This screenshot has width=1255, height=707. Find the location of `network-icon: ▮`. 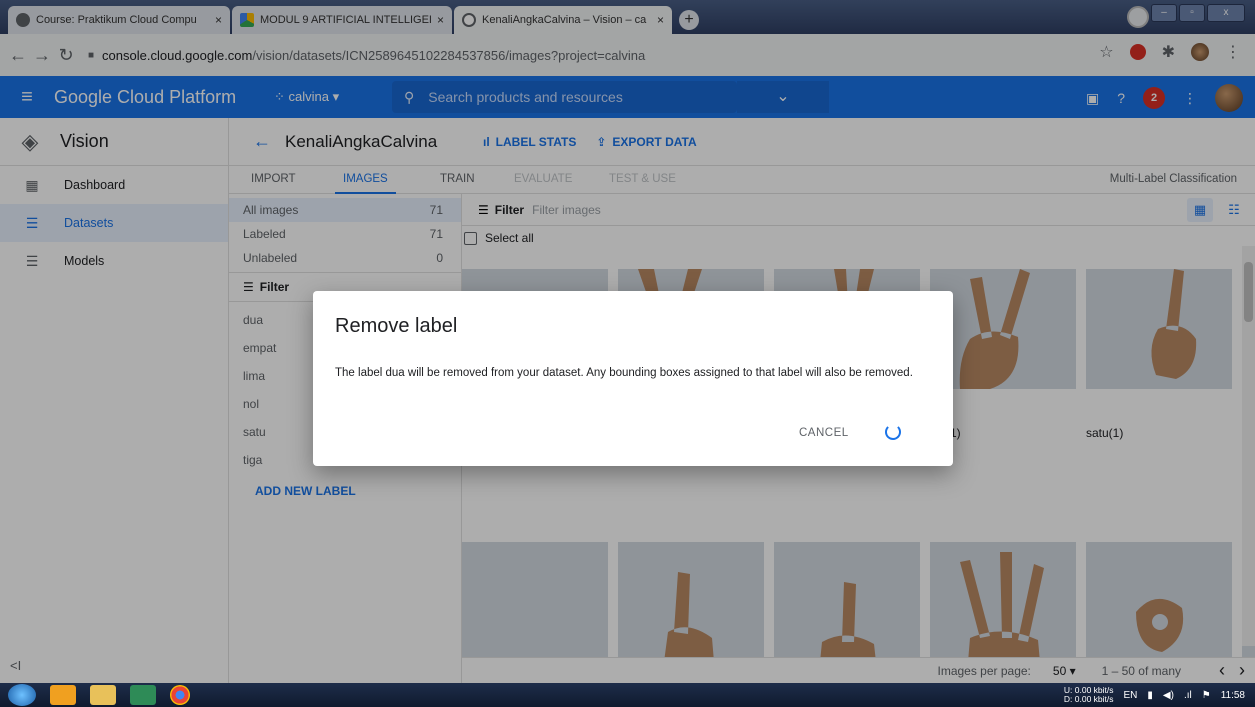

network-icon: ▮ is located at coordinates (1150, 695).